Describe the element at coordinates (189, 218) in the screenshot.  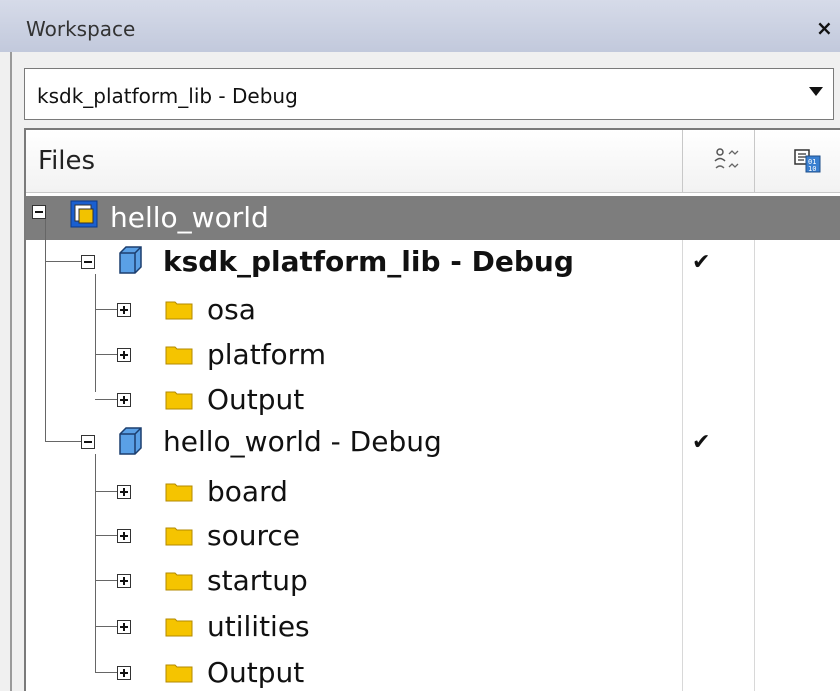
I see `tree-item-hello-world-root: hello_world` at that location.